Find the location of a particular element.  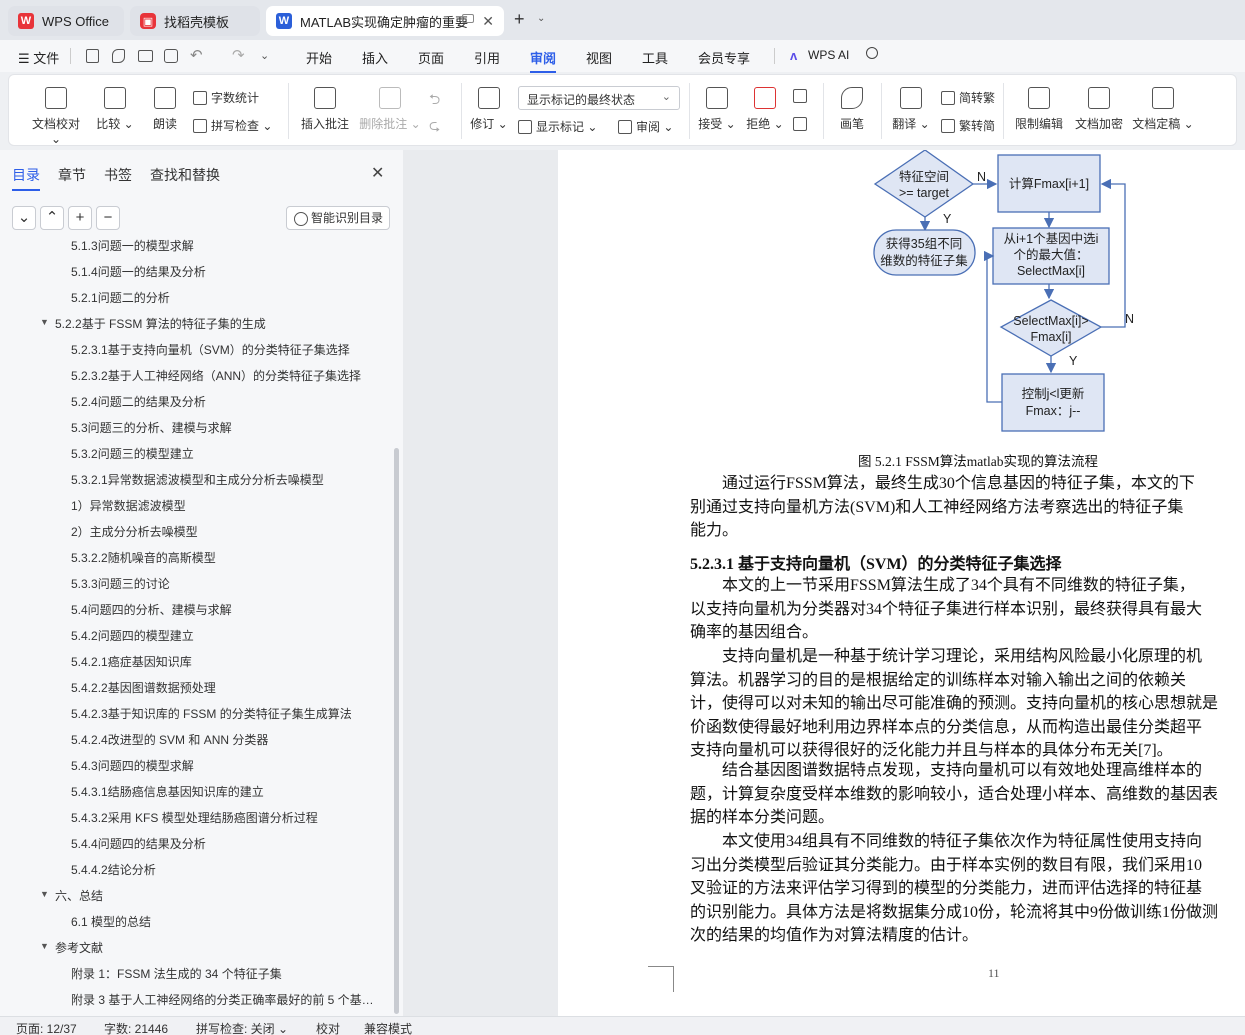

close-tab-icon: ✕ is located at coordinates (488, 21).